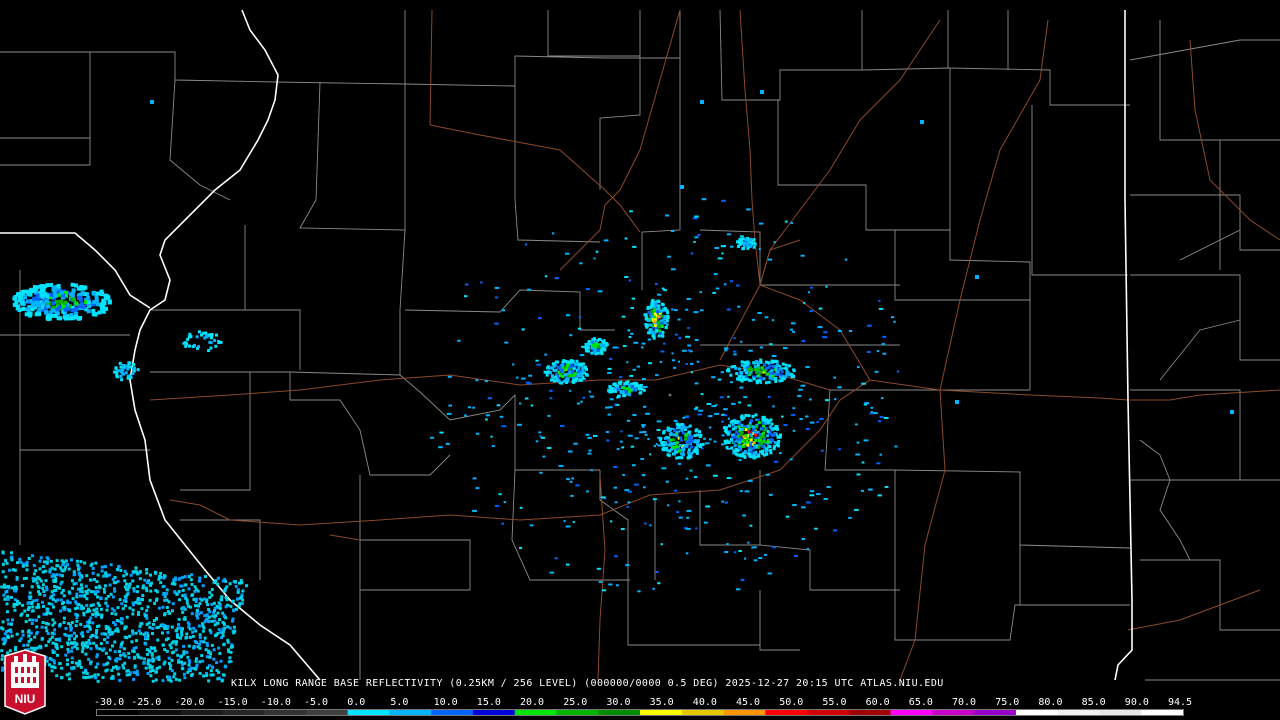 The image size is (1280, 720). What do you see at coordinates (618, 702) in the screenshot?
I see `scale-label: 30.0` at bounding box center [618, 702].